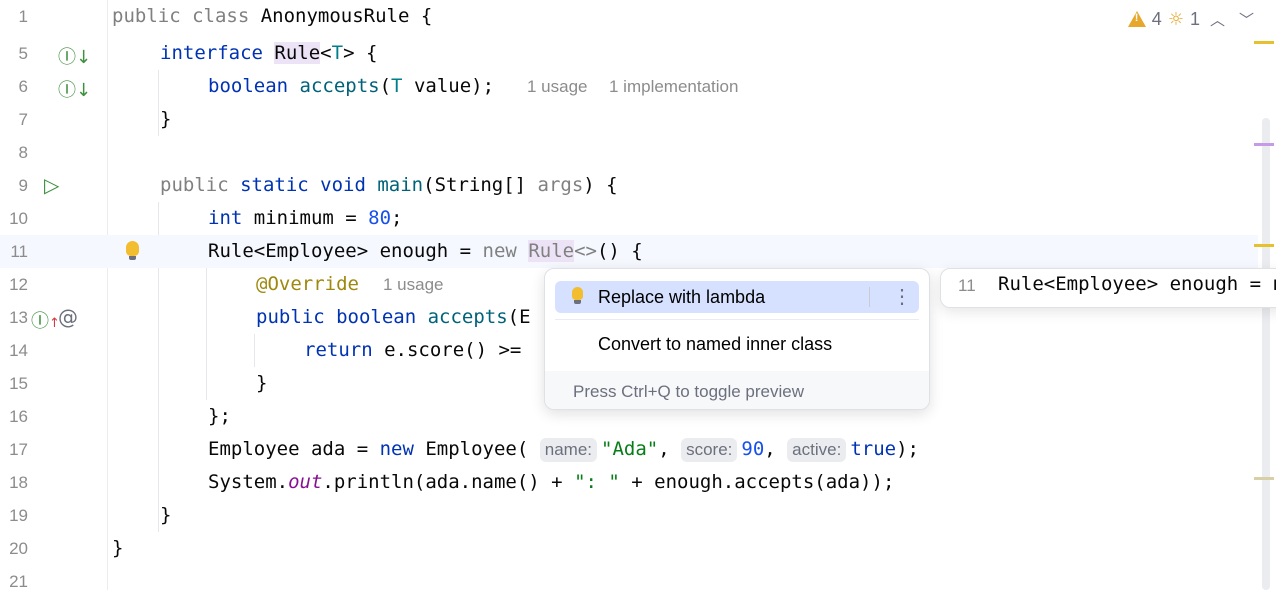 This screenshot has width=1276, height=598. What do you see at coordinates (18, 350) in the screenshot?
I see `line-number: 14` at bounding box center [18, 350].